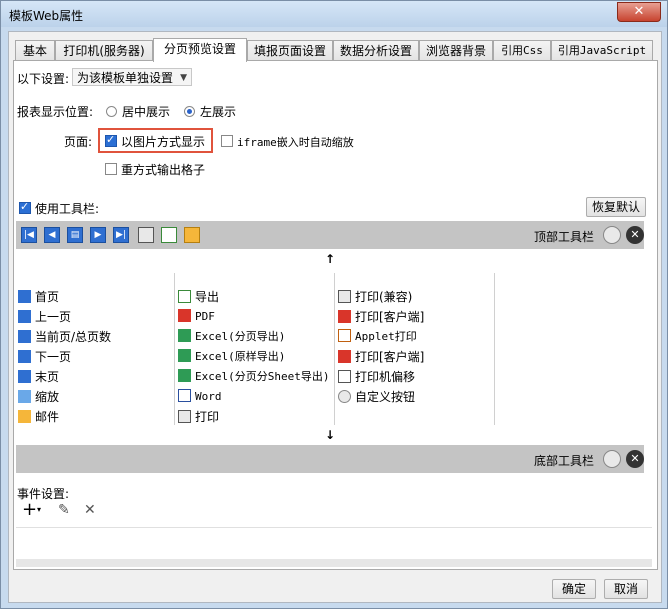 This screenshot has height=609, width=668. Describe the element at coordinates (24, 316) in the screenshot. I see `prev-page-icon` at that location.